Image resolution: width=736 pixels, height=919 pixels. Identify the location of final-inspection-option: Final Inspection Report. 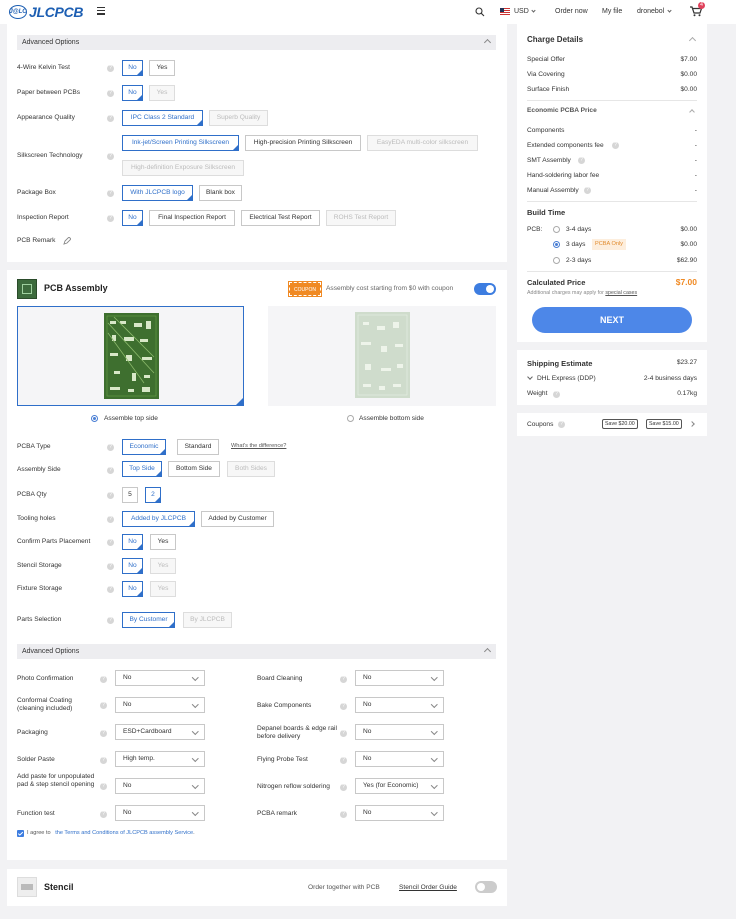
(192, 218).